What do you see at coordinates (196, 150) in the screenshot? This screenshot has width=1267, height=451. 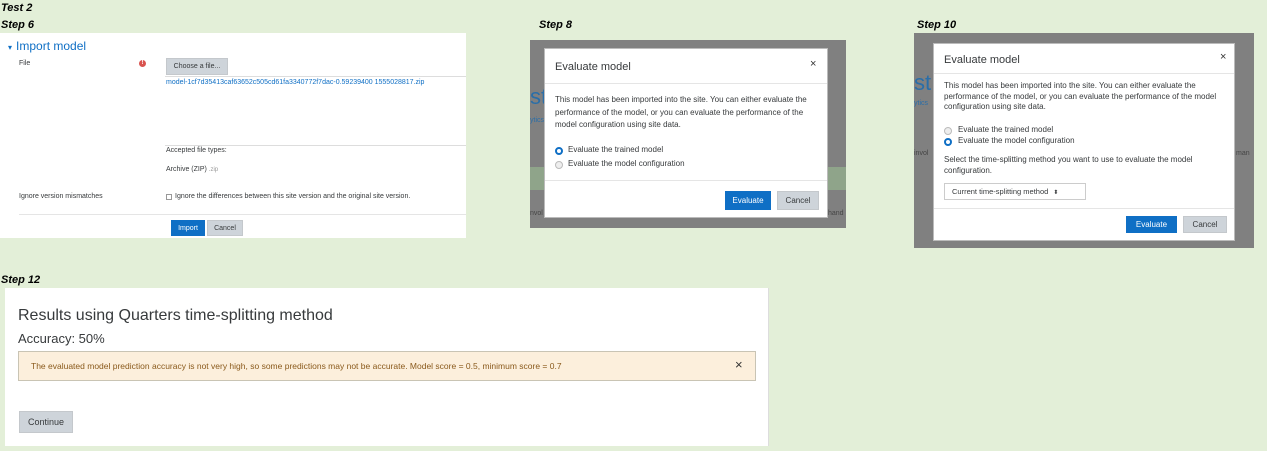 I see `accepted-types-label: Accepted file types:` at bounding box center [196, 150].